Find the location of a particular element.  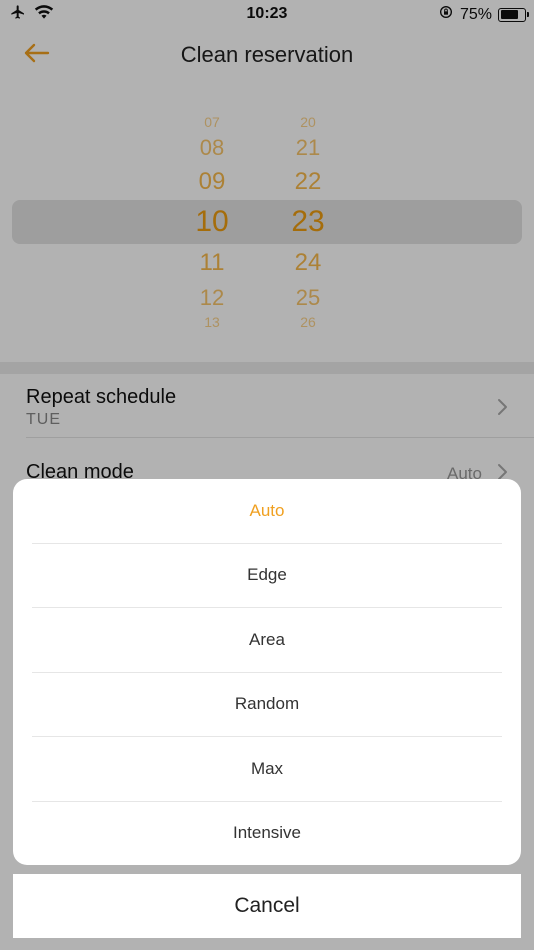

option-max: Max is located at coordinates (267, 769).